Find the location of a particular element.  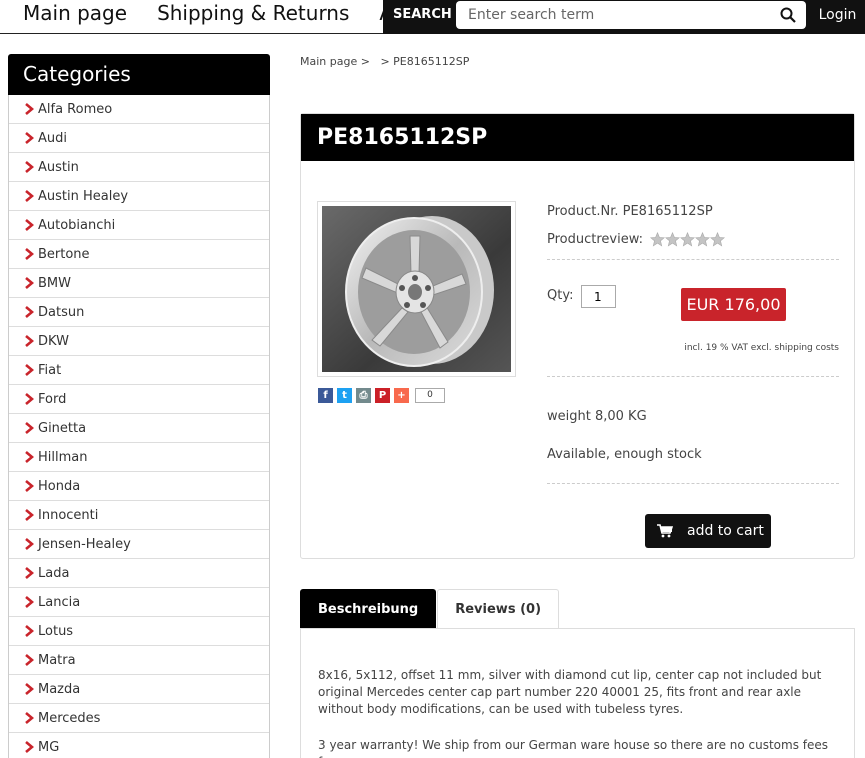

category-item: BMW is located at coordinates (139, 283).